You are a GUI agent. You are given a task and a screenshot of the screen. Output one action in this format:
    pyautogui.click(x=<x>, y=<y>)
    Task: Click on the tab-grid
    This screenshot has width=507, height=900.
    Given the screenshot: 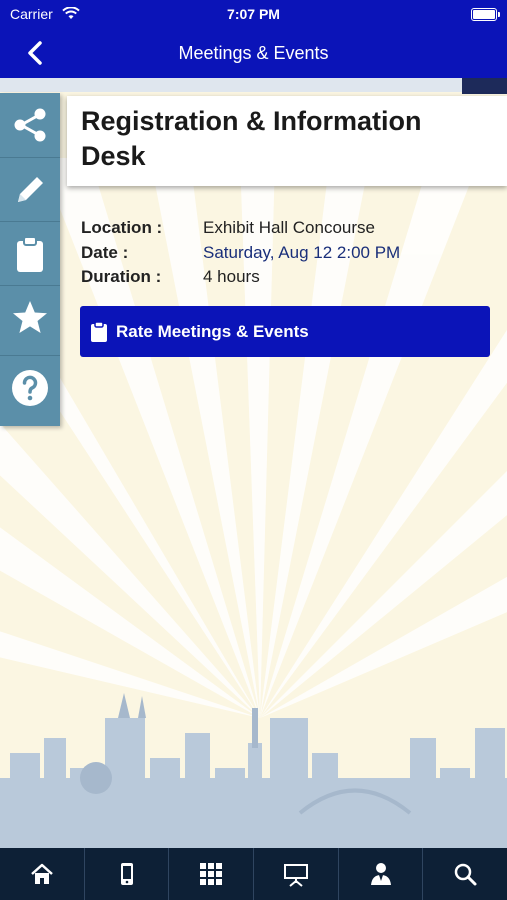 What is the action you would take?
    pyautogui.click(x=210, y=874)
    